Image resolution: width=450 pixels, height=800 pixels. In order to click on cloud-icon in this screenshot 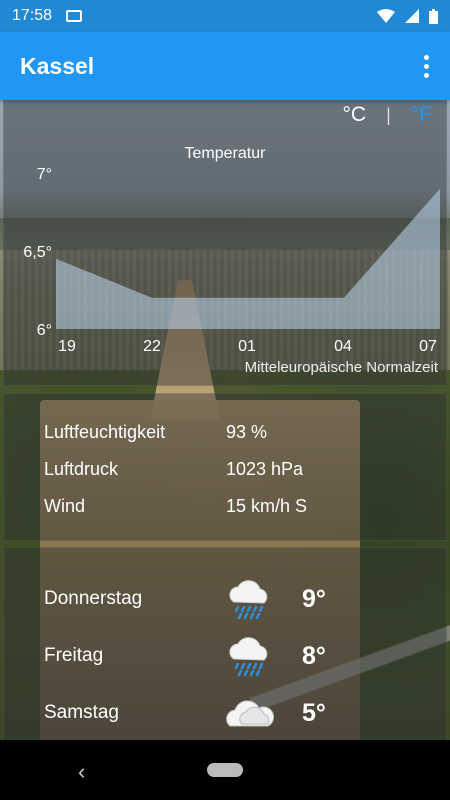, I will do `click(250, 713)`.